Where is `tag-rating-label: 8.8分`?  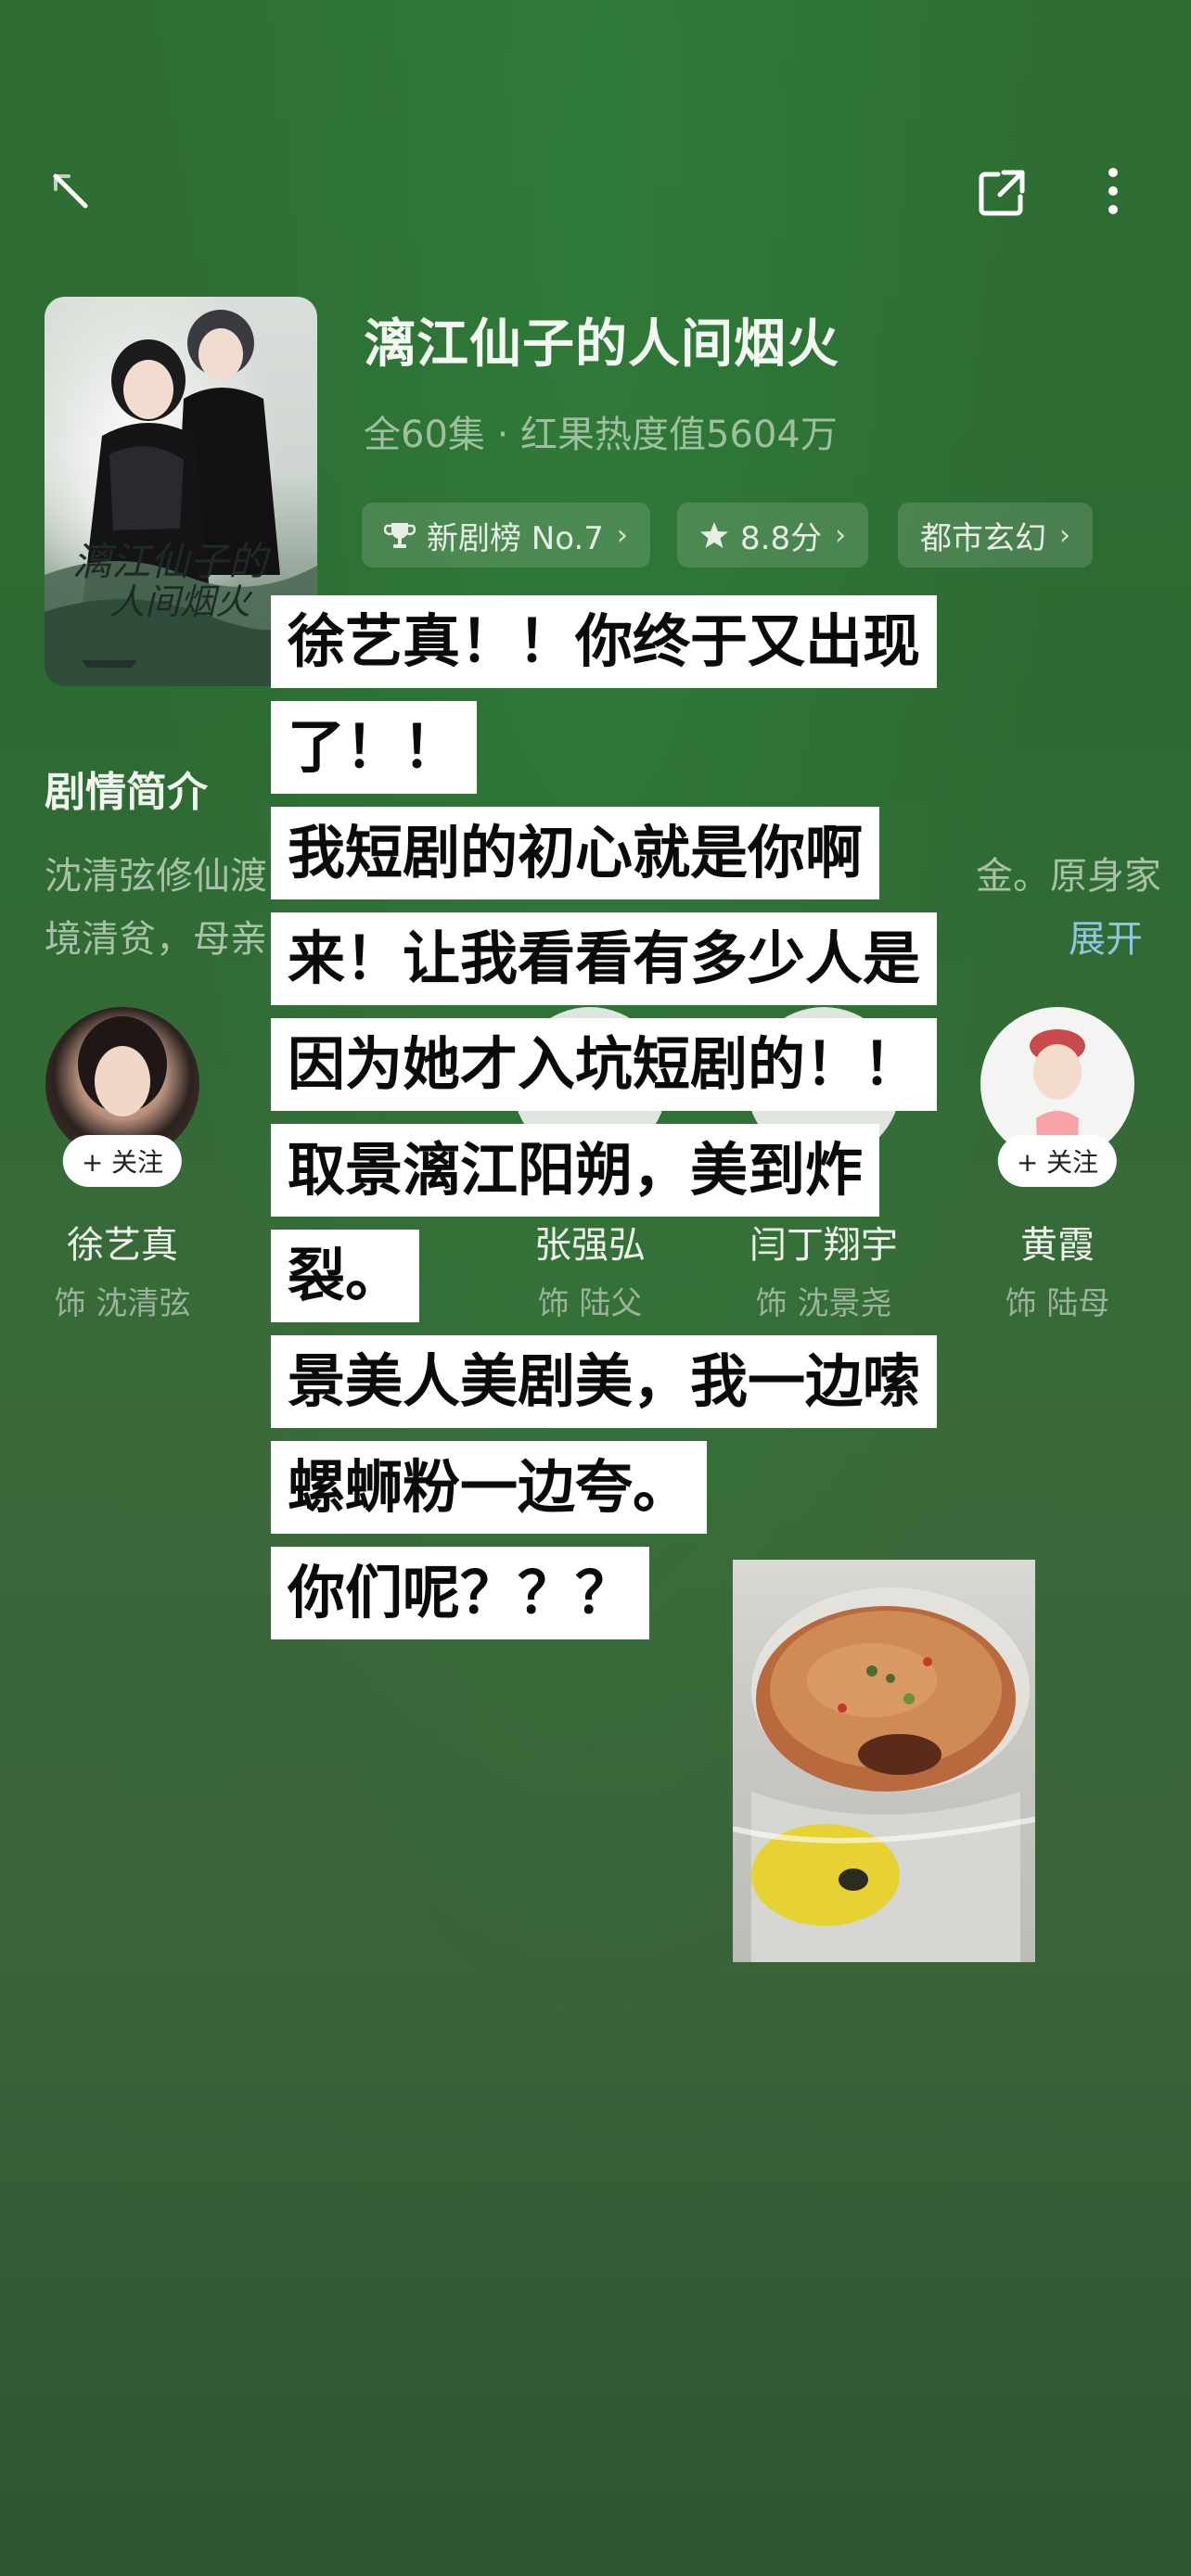 tag-rating-label: 8.8分 is located at coordinates (781, 538).